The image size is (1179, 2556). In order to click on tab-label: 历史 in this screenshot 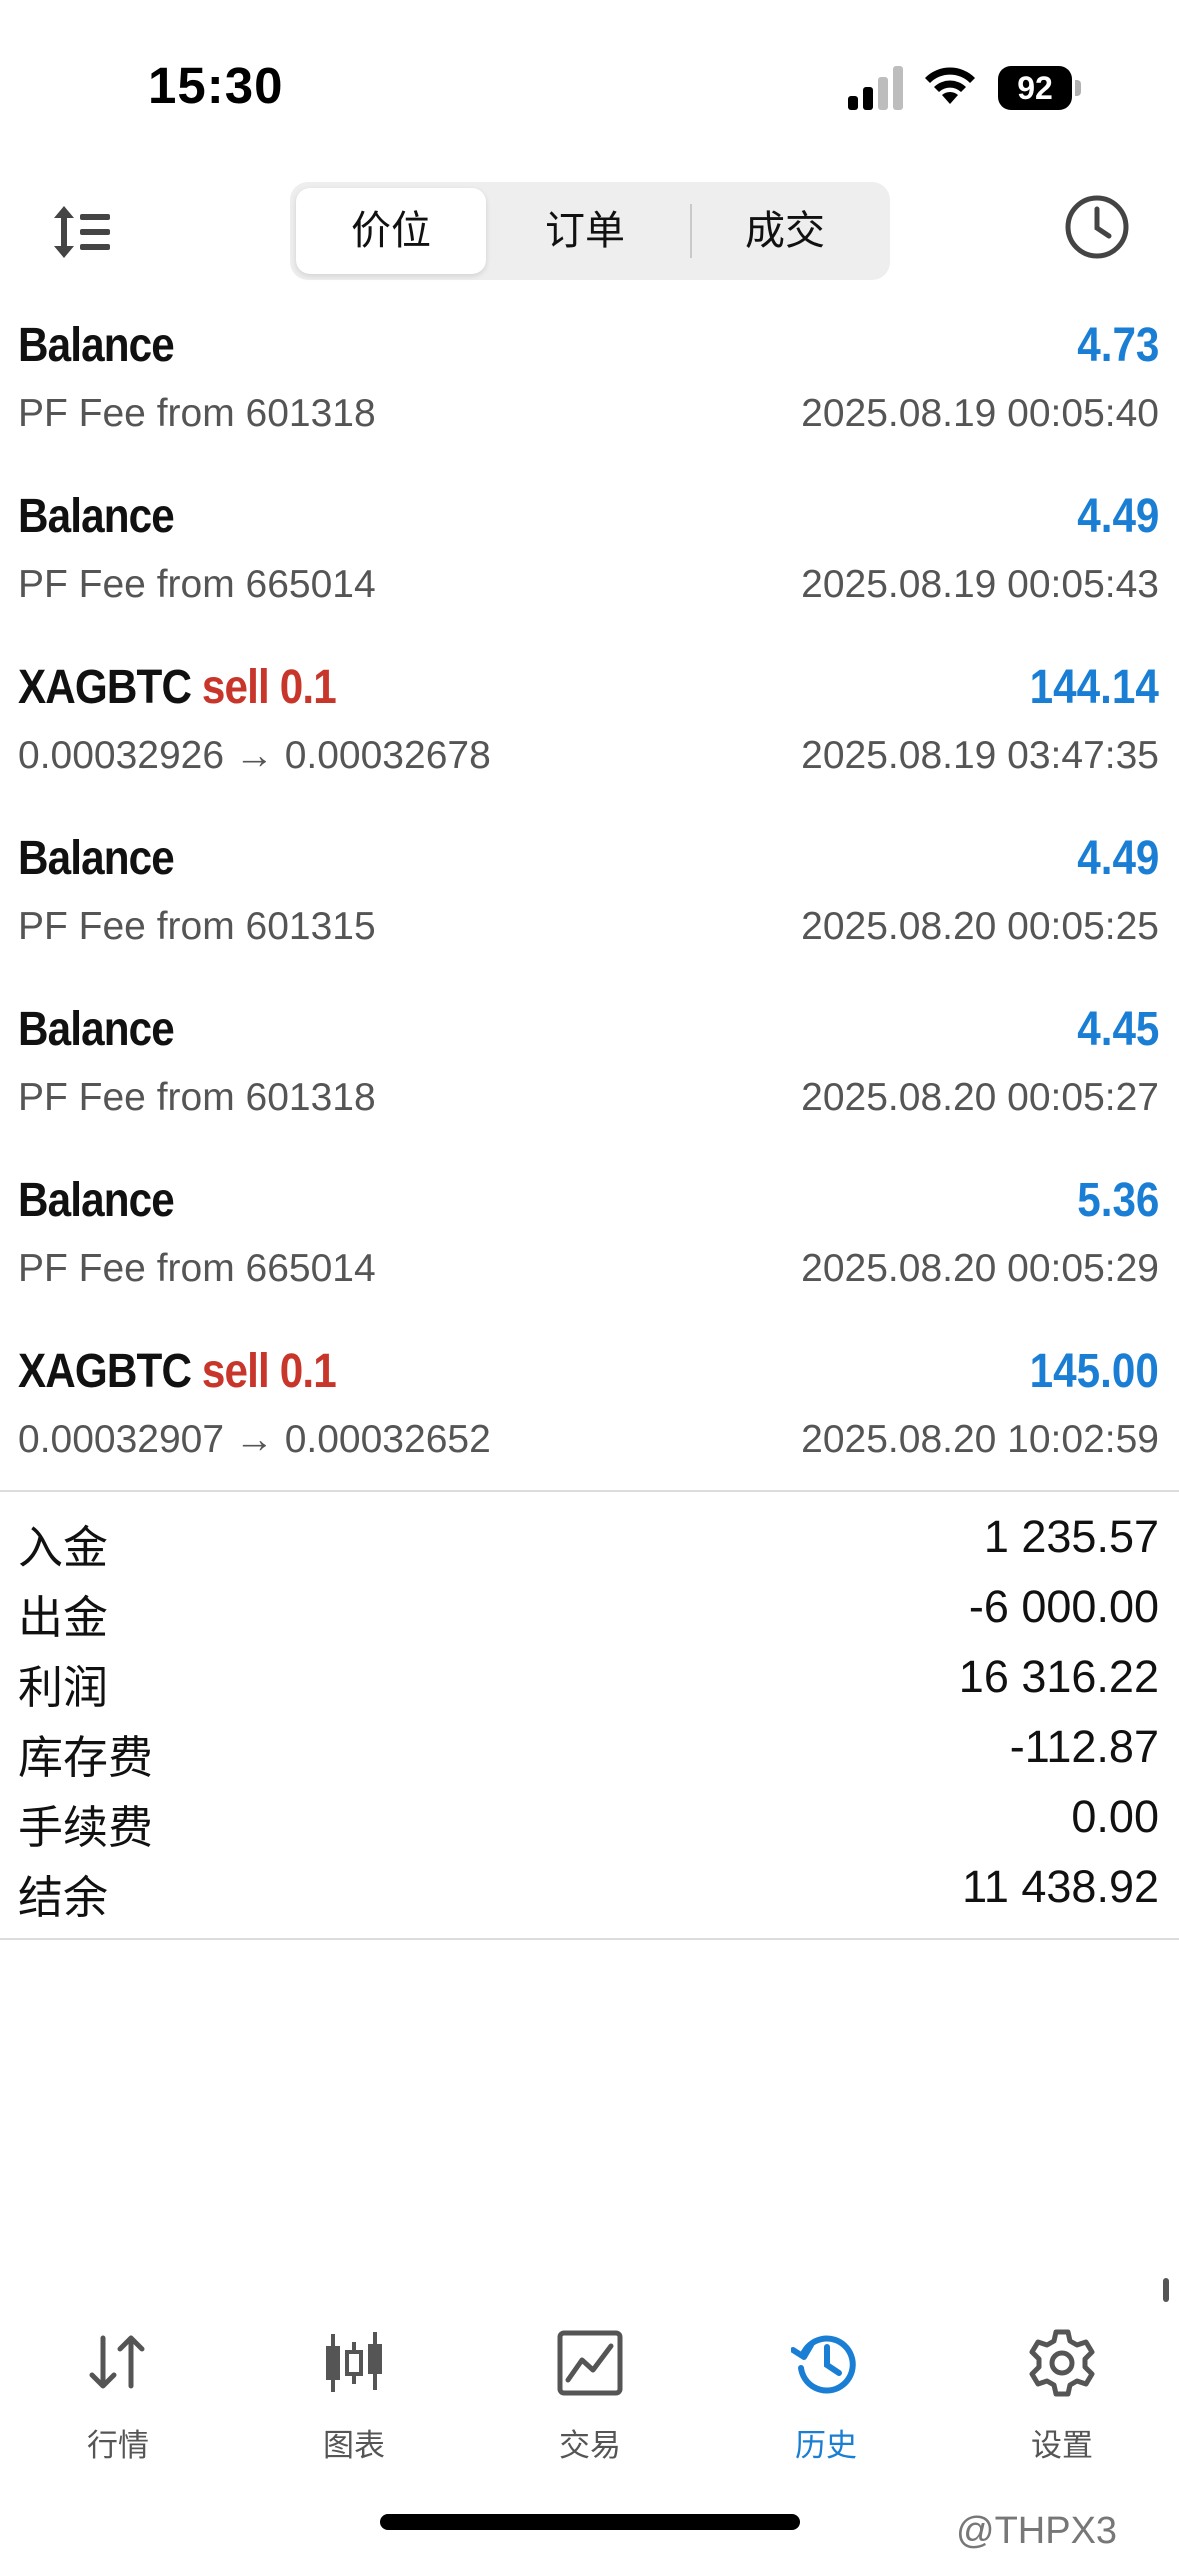, I will do `click(826, 2445)`.